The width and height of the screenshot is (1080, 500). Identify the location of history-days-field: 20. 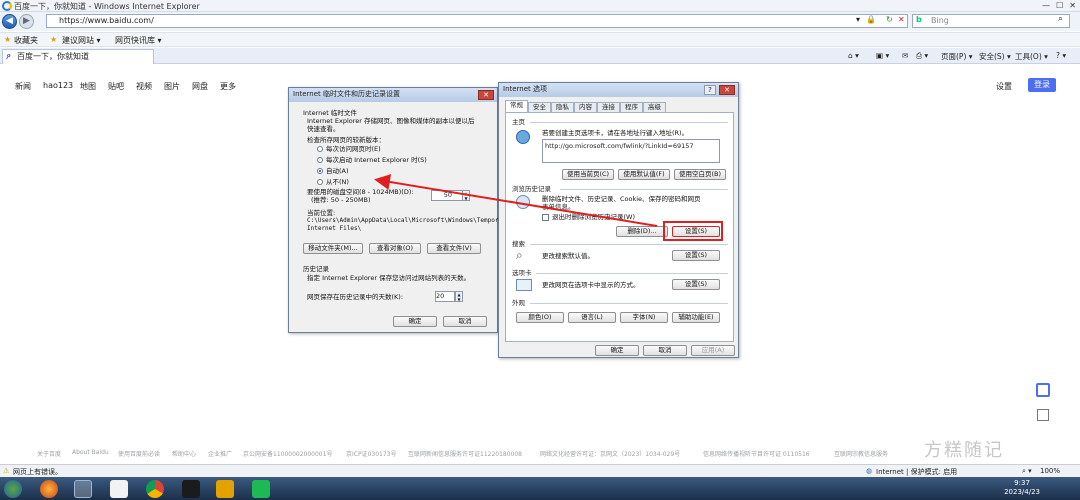
(445, 296).